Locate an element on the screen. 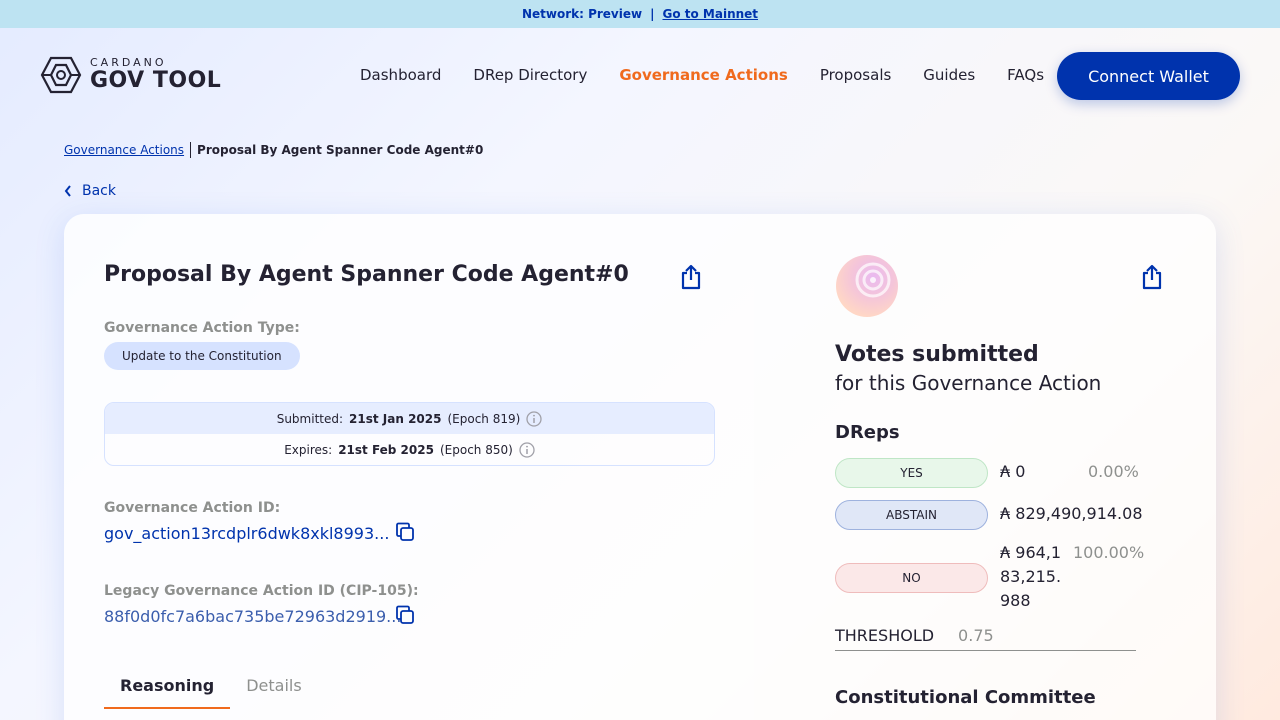 The height and width of the screenshot is (720, 1280). vote-no-amount: ₳ 964,183,215.988 is located at coordinates (1031, 576).